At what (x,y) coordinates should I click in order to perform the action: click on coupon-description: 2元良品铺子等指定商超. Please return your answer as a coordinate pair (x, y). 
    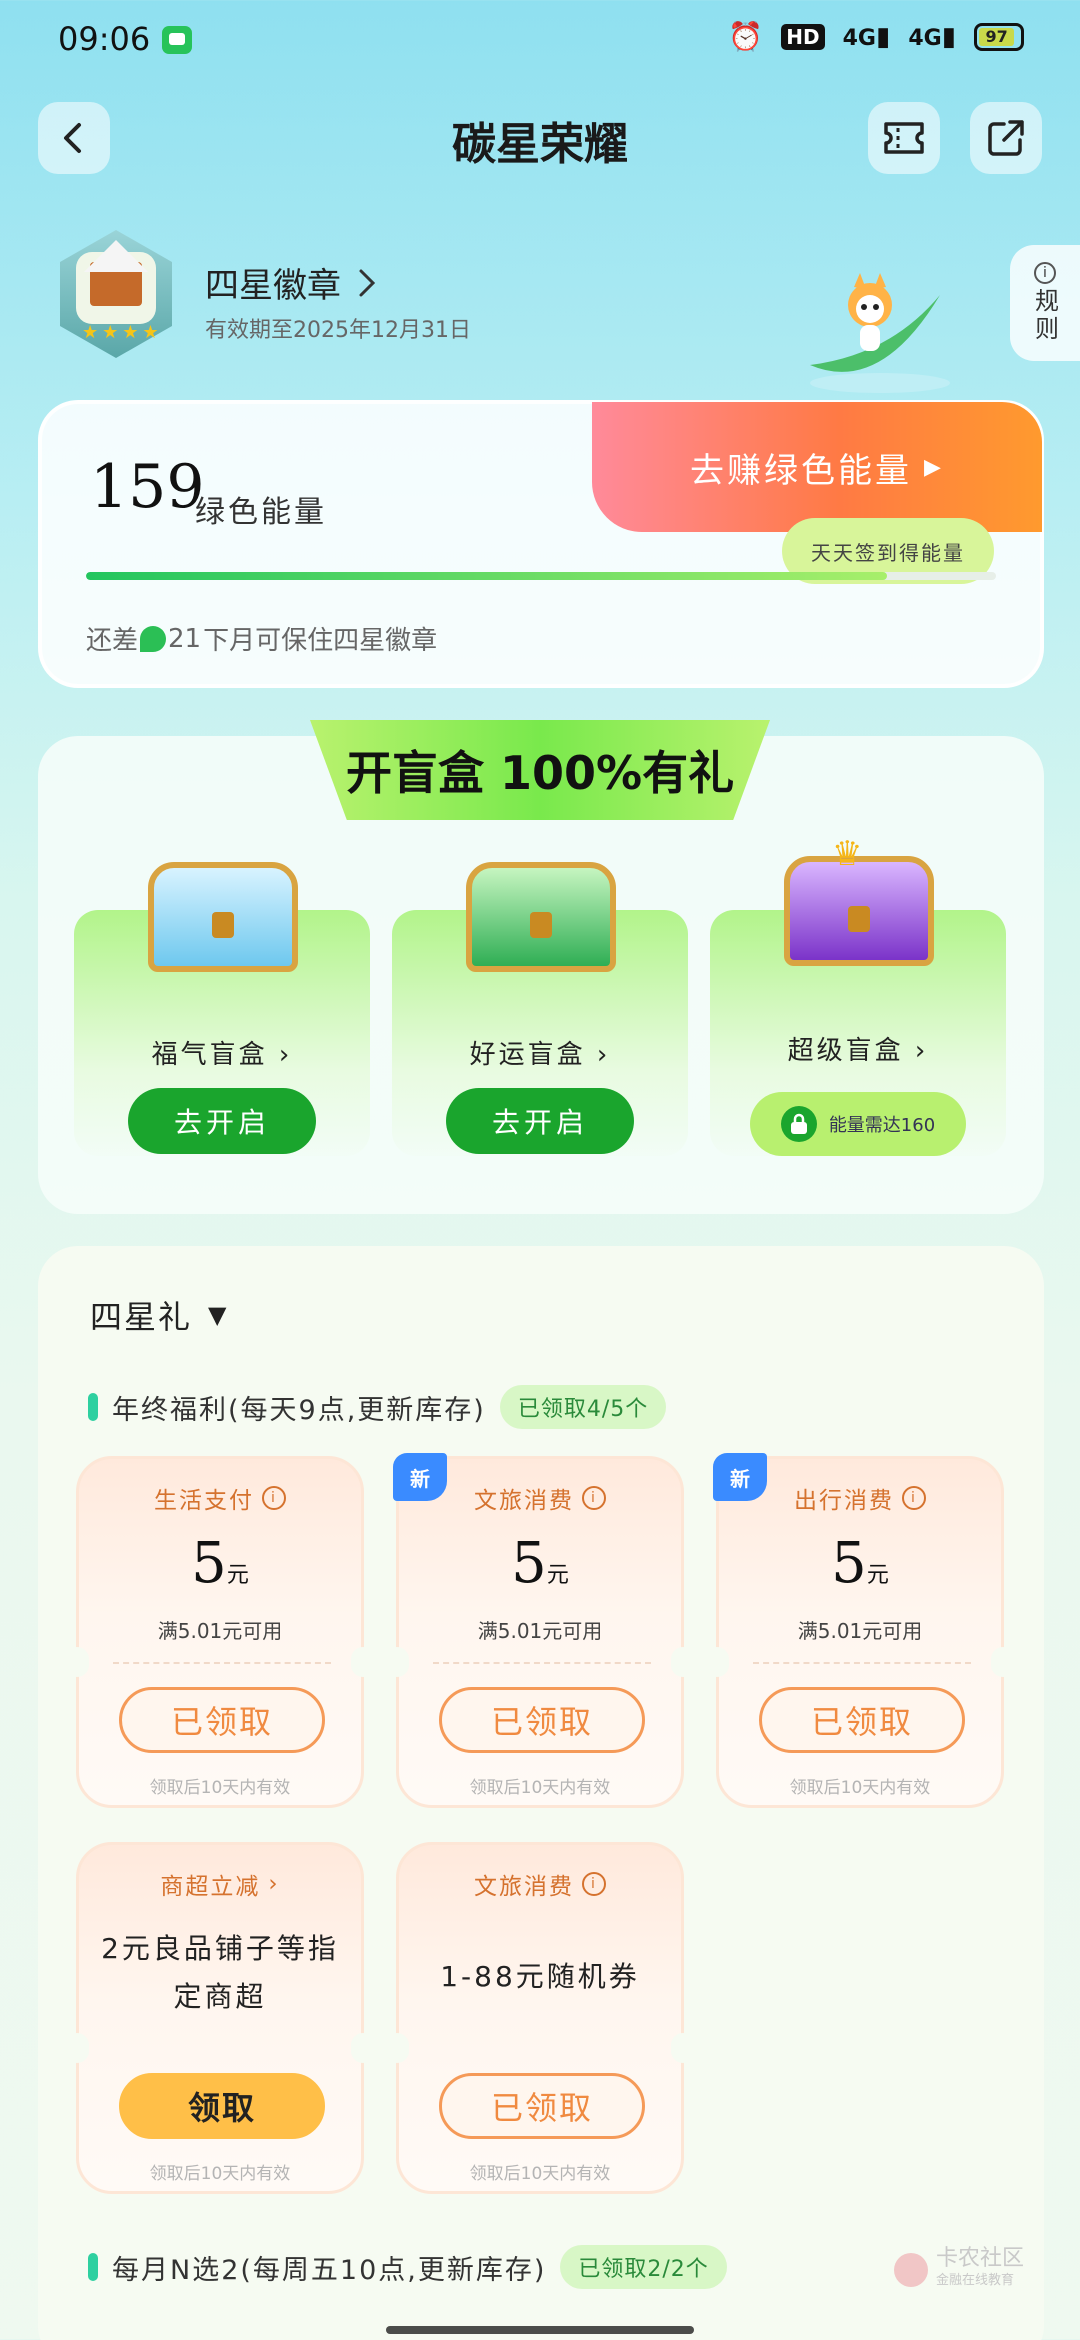
    Looking at the image, I should click on (220, 1972).